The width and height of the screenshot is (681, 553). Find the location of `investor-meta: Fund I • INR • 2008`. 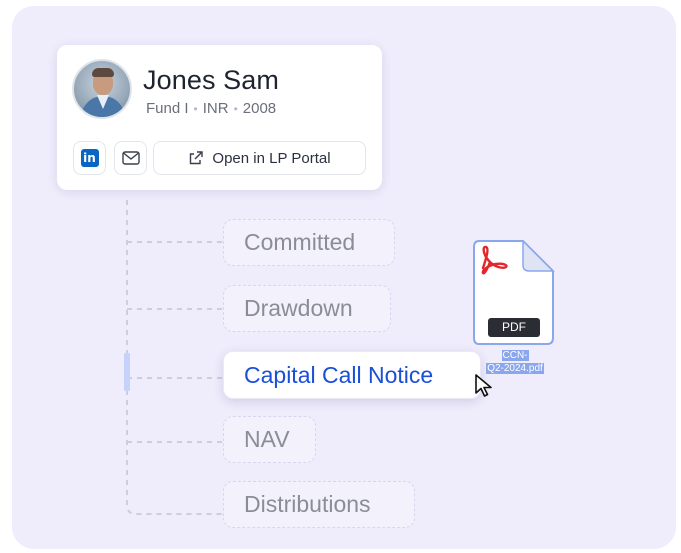

investor-meta: Fund I • INR • 2008 is located at coordinates (211, 108).